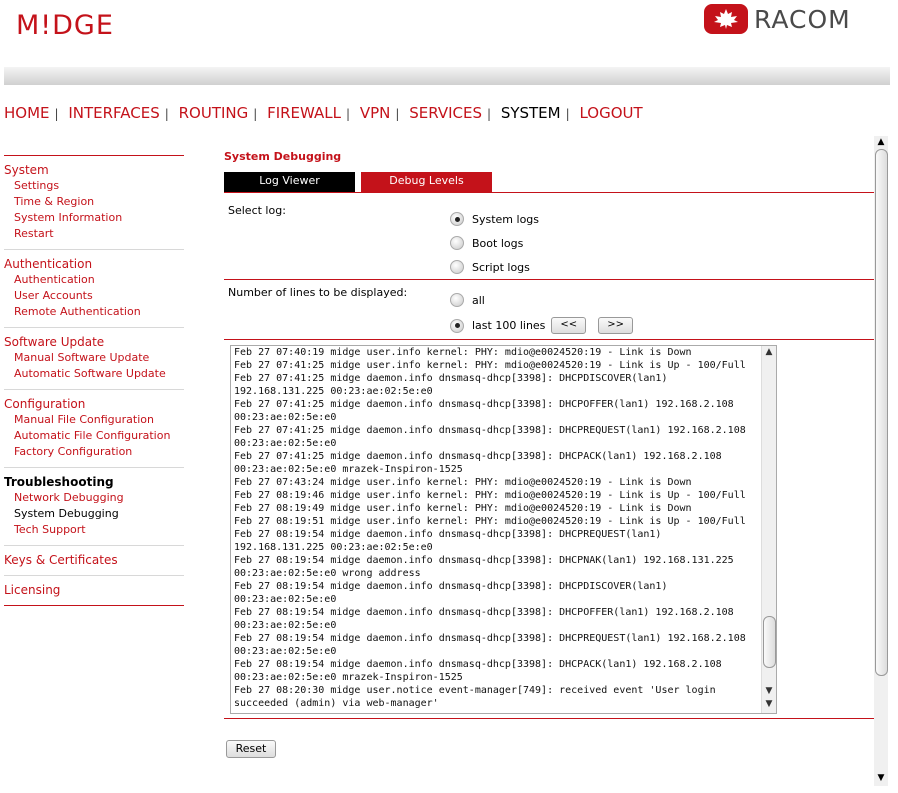  What do you see at coordinates (94, 452) in the screenshot?
I see `sidebar-item-factory-configuration: Factory Configuration` at bounding box center [94, 452].